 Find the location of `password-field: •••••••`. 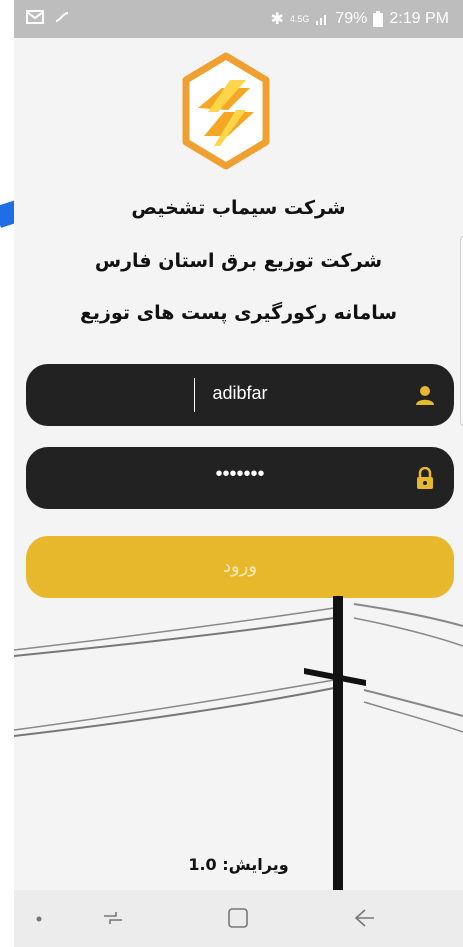

password-field: ••••••• is located at coordinates (240, 478).